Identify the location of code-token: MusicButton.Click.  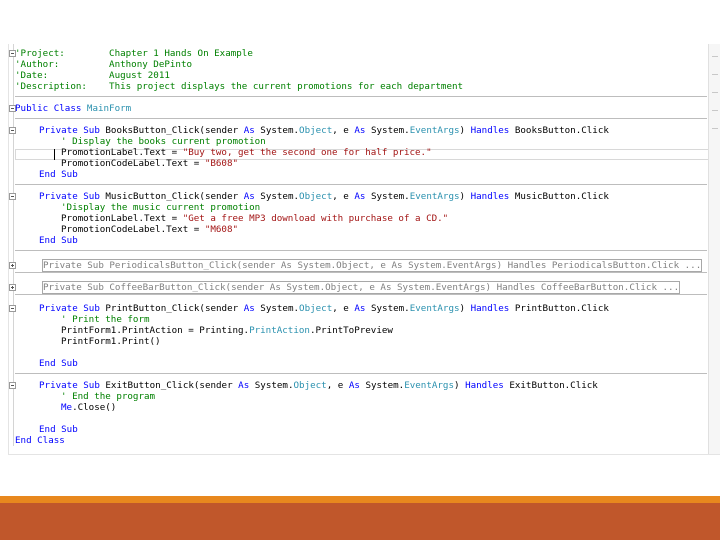
(561, 196).